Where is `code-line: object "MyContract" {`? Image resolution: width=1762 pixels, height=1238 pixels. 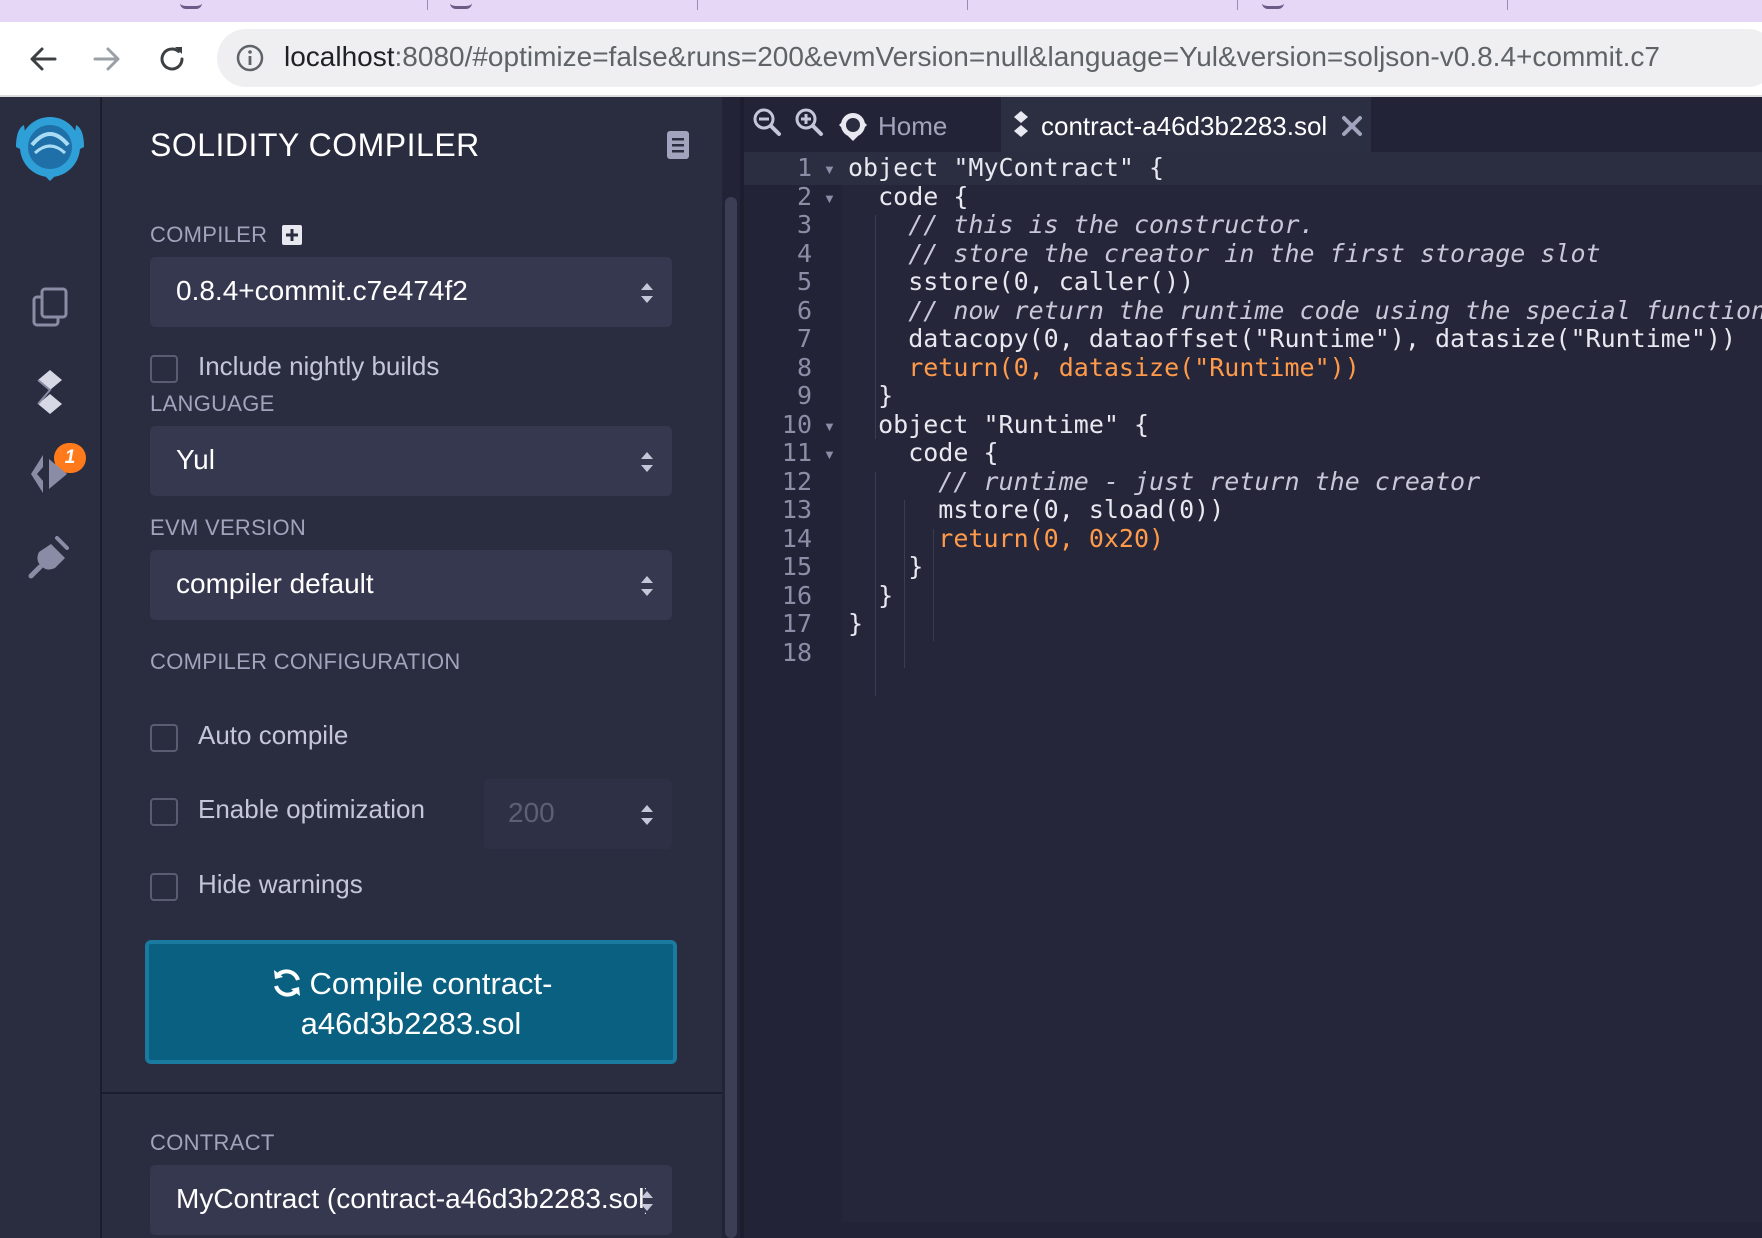
code-line: object "MyContract" { is located at coordinates (1006, 167).